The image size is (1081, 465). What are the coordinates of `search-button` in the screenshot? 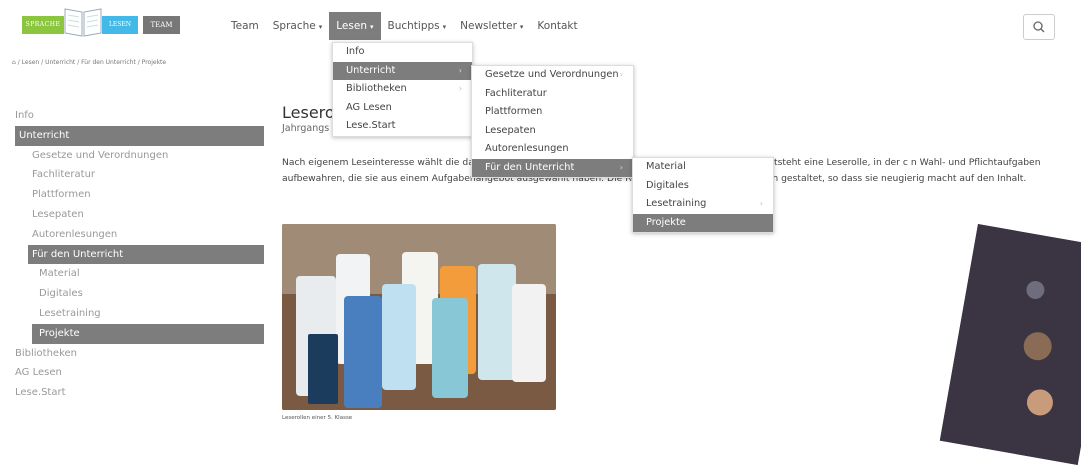 It's located at (1039, 27).